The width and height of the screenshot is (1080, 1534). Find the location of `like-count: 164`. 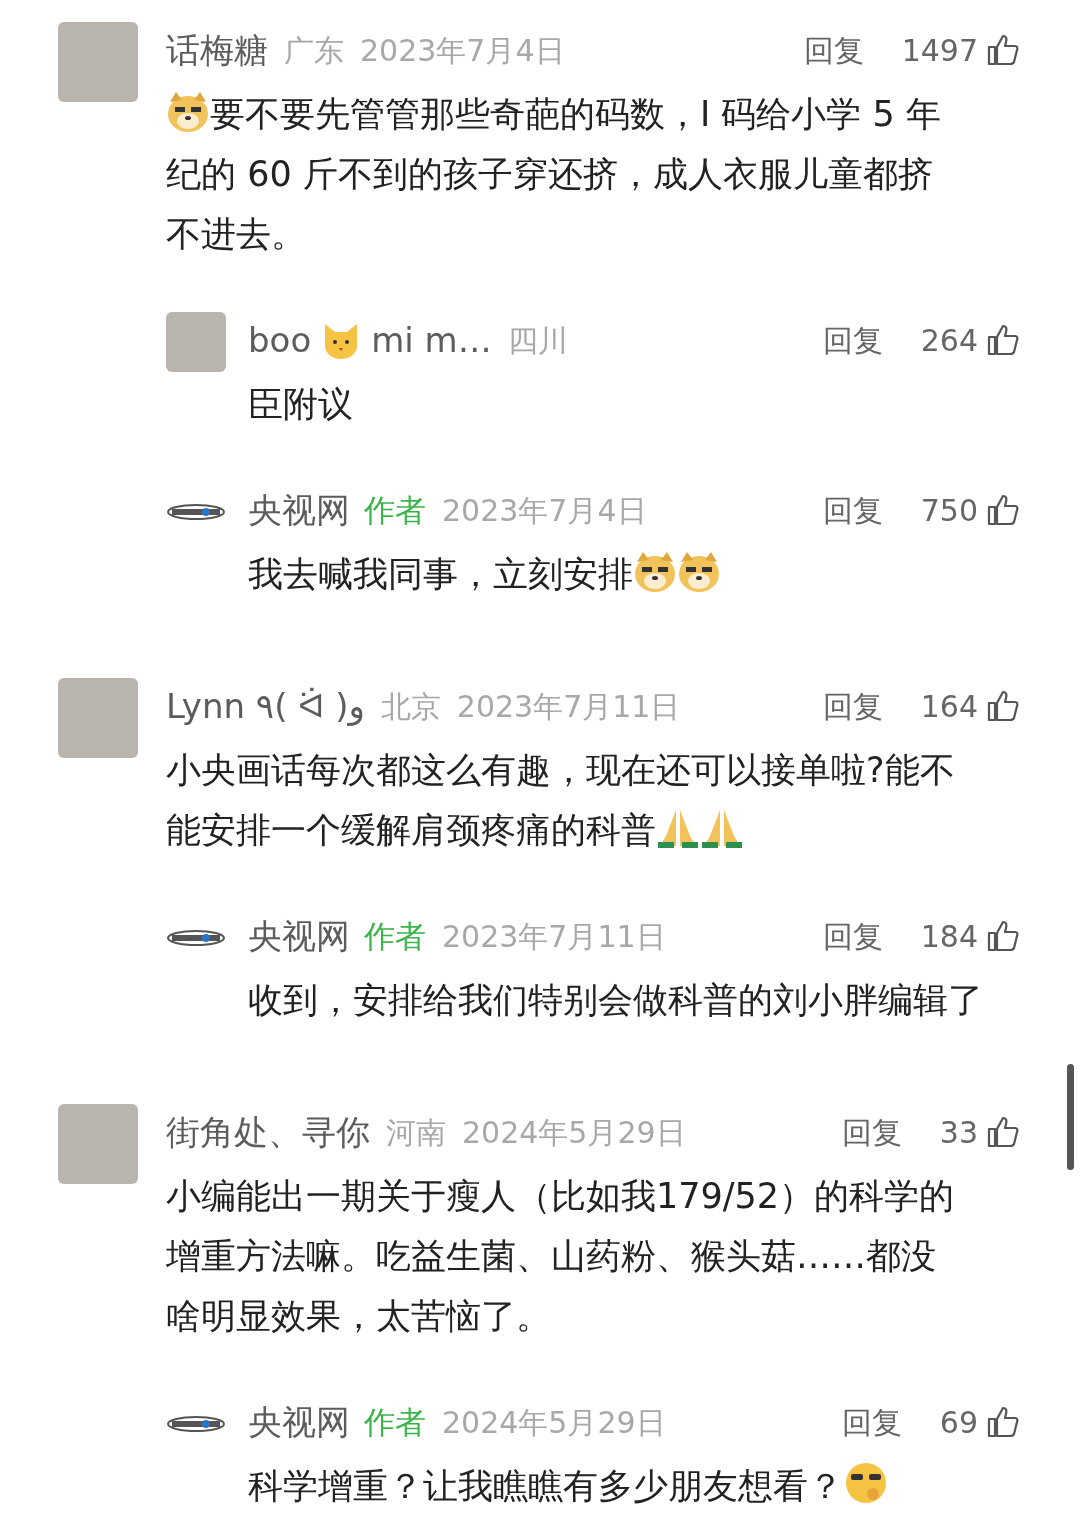

like-count: 164 is located at coordinates (949, 706).